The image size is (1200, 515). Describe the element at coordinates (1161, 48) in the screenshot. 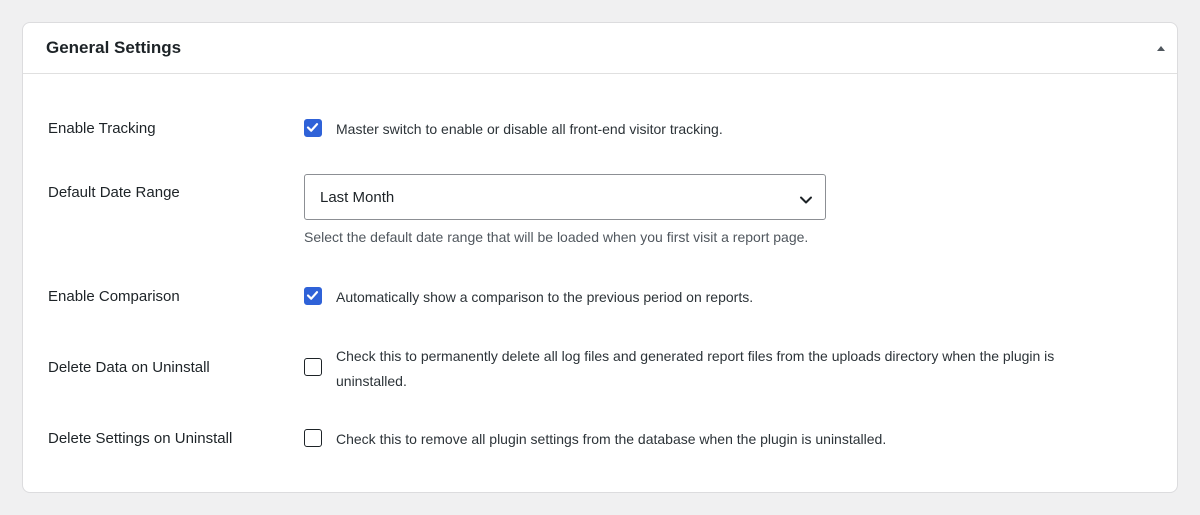

I see `collapse-toggle-icon` at that location.